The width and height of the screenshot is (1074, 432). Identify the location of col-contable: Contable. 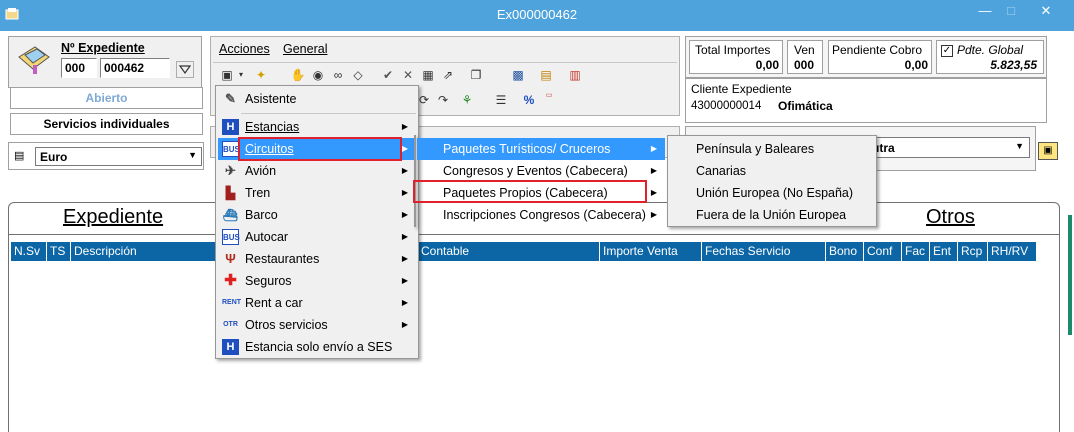
(509, 251).